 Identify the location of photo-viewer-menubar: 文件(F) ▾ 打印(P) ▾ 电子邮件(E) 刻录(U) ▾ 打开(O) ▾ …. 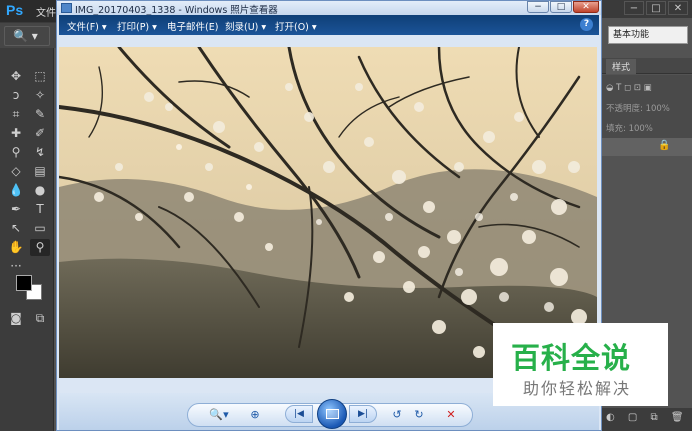
(329, 25).